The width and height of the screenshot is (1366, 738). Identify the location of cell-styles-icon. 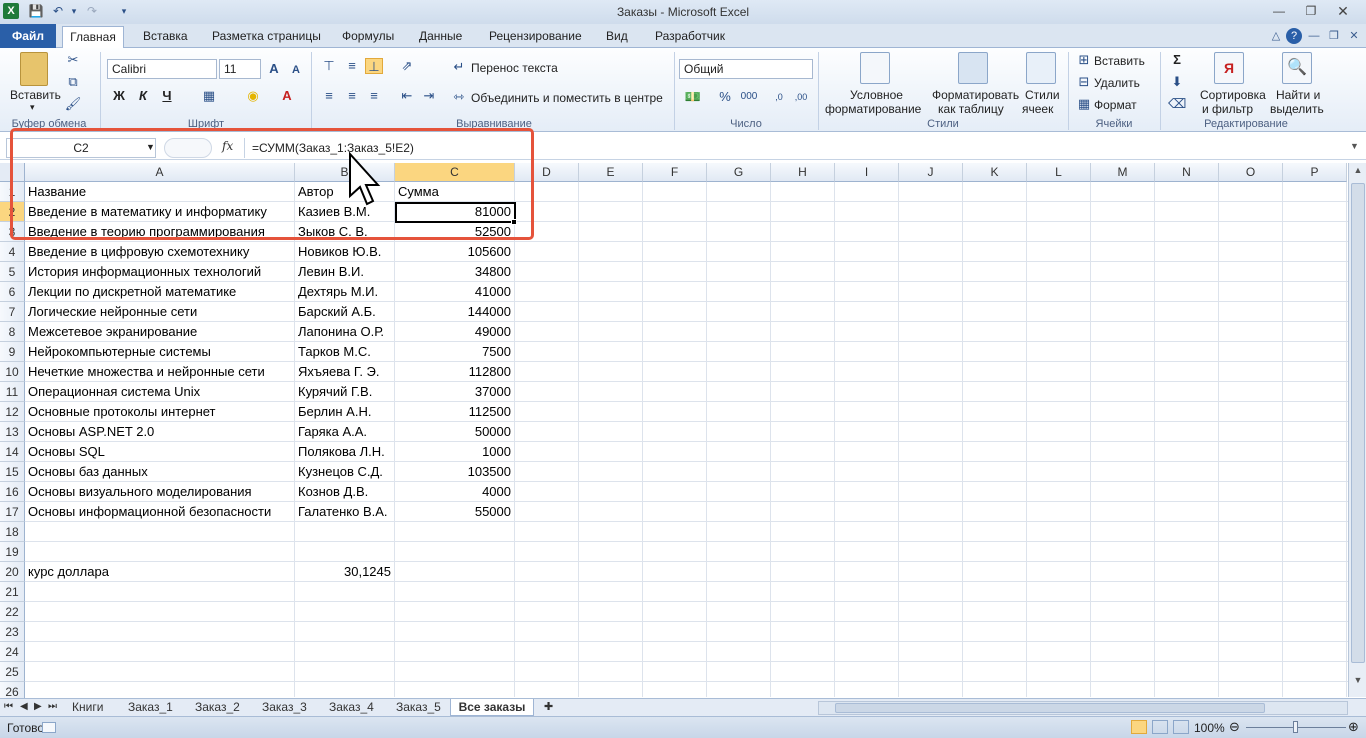
(1041, 68).